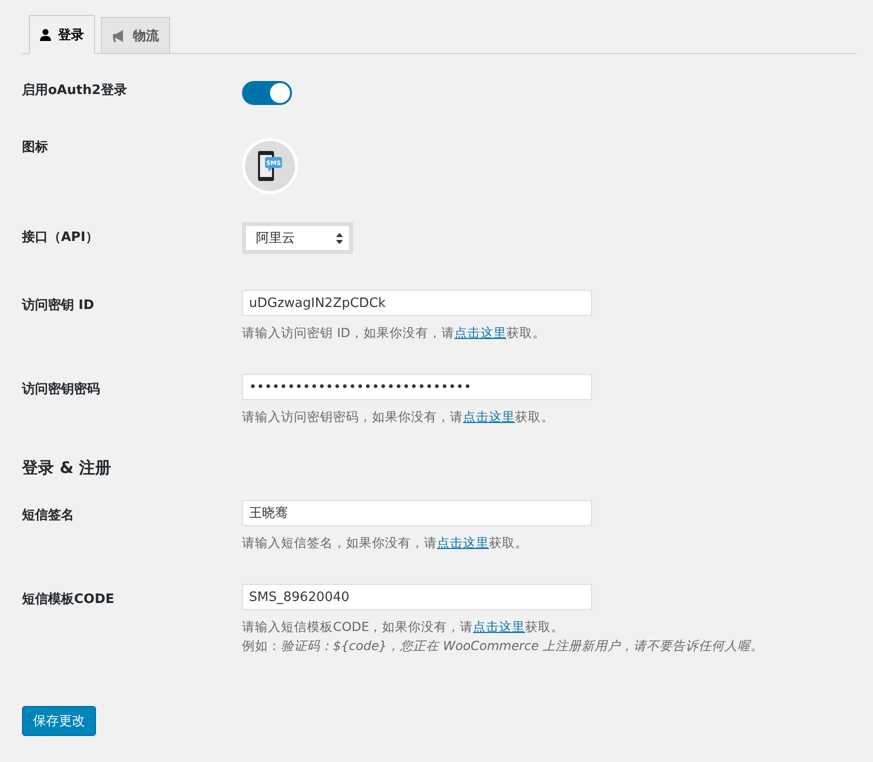 This screenshot has width=873, height=762. What do you see at coordinates (417, 387) in the screenshot?
I see `text-field: •••••••••••••••••••••••••••••` at bounding box center [417, 387].